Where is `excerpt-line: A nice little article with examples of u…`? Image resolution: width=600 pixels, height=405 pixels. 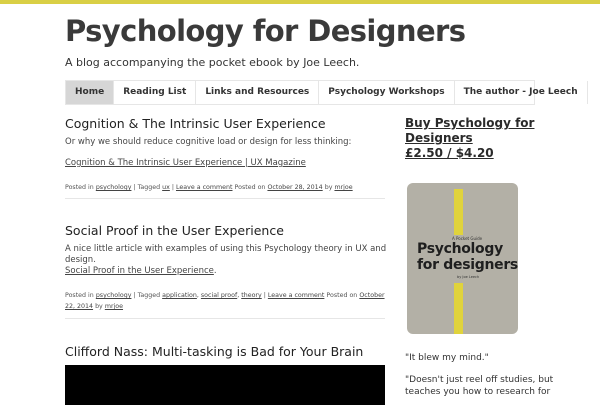 excerpt-line: A nice little article with examples of u… is located at coordinates (226, 249).